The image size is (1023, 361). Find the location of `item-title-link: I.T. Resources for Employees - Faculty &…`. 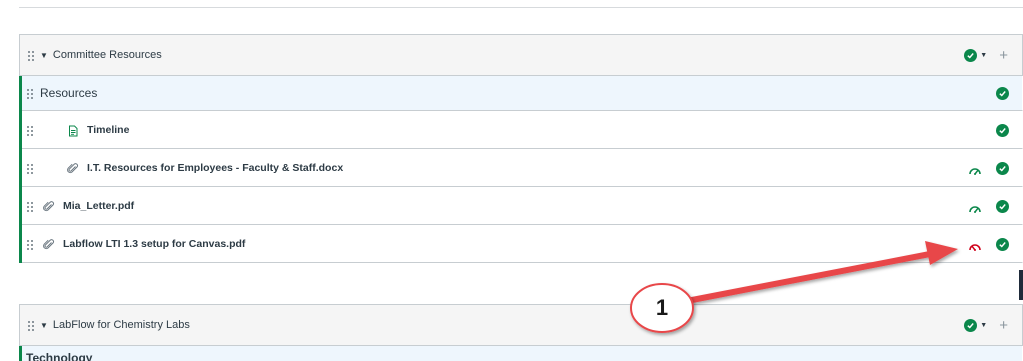

item-title-link: I.T. Resources for Employees - Faculty &… is located at coordinates (215, 168).